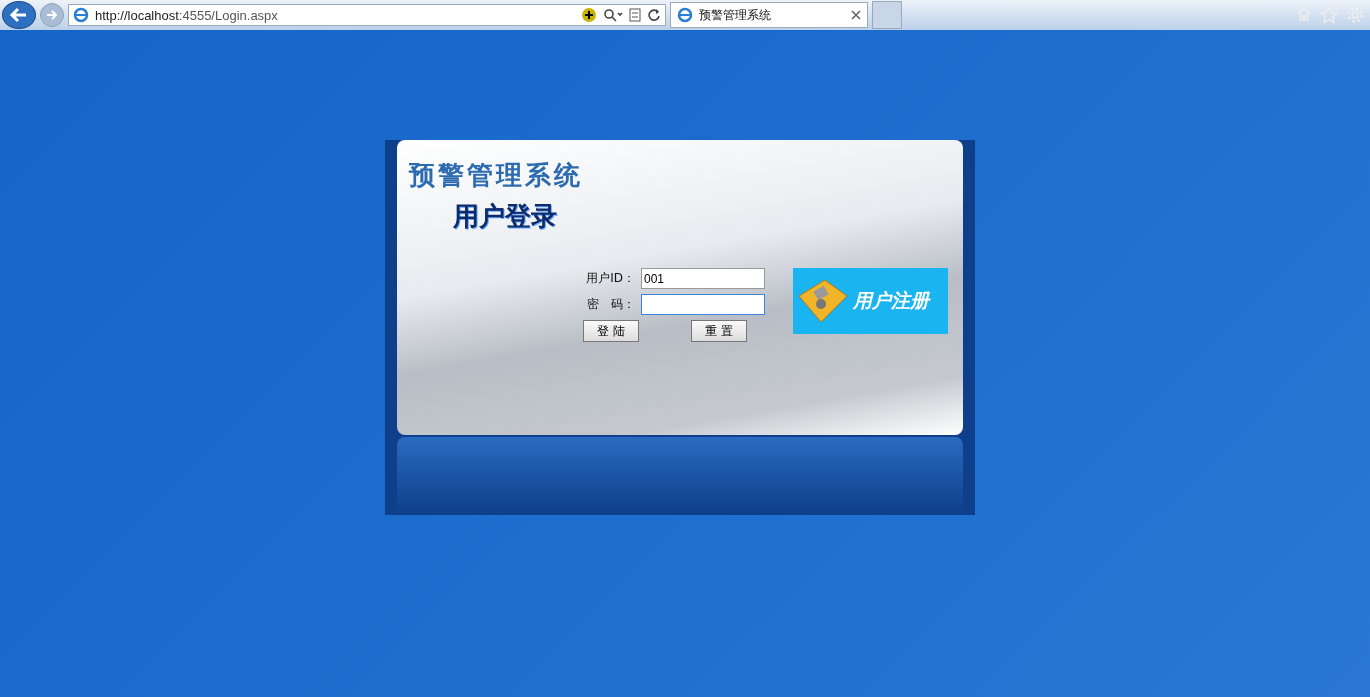  Describe the element at coordinates (735, 15) in the screenshot. I see `tab-title: 预警管理系统` at that location.